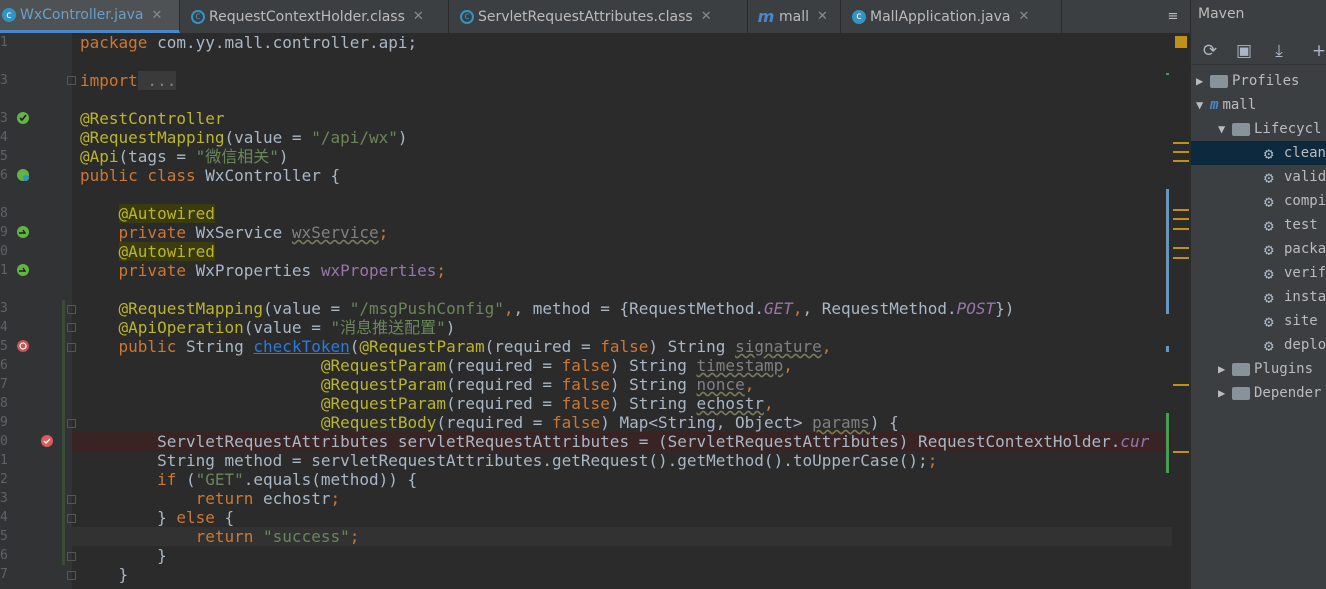 This screenshot has height=589, width=1326. What do you see at coordinates (184, 156) in the screenshot?
I see `code-line: @Api(tags = "微信相关")` at bounding box center [184, 156].